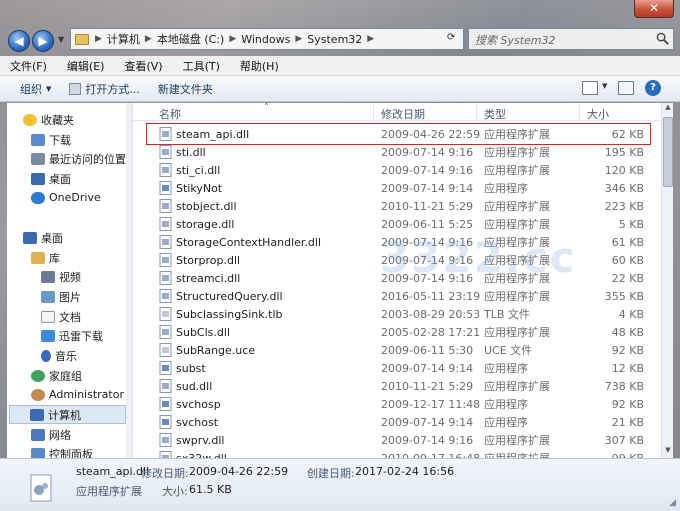 This screenshot has height=511, width=680. What do you see at coordinates (109, 491) in the screenshot?
I see `type-value: 应用程序扩展` at bounding box center [109, 491].